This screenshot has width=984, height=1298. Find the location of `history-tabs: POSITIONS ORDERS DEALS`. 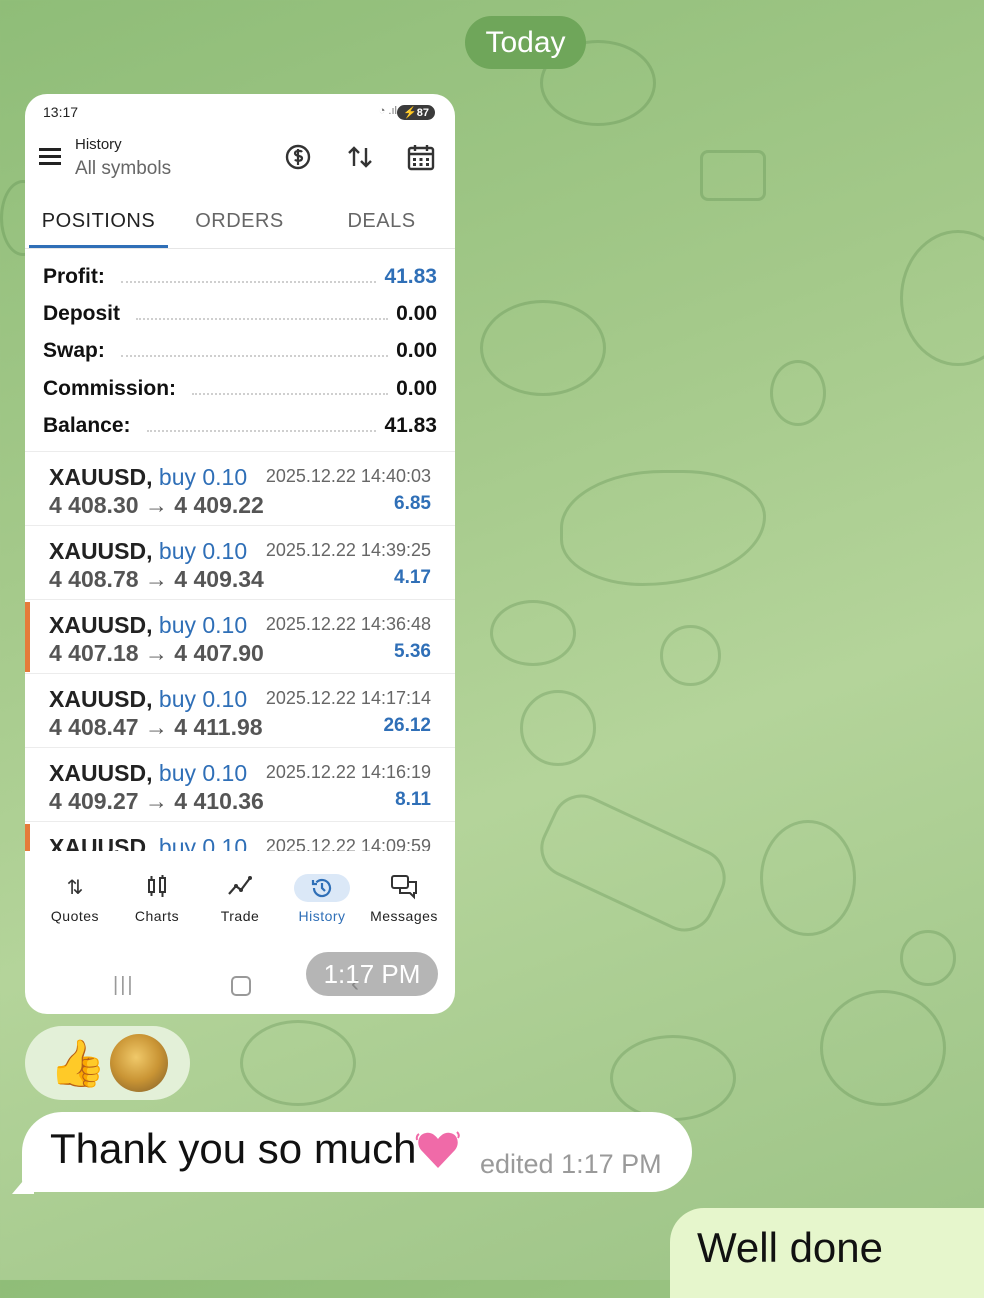

history-tabs: POSITIONS ORDERS DEALS is located at coordinates (240, 224).